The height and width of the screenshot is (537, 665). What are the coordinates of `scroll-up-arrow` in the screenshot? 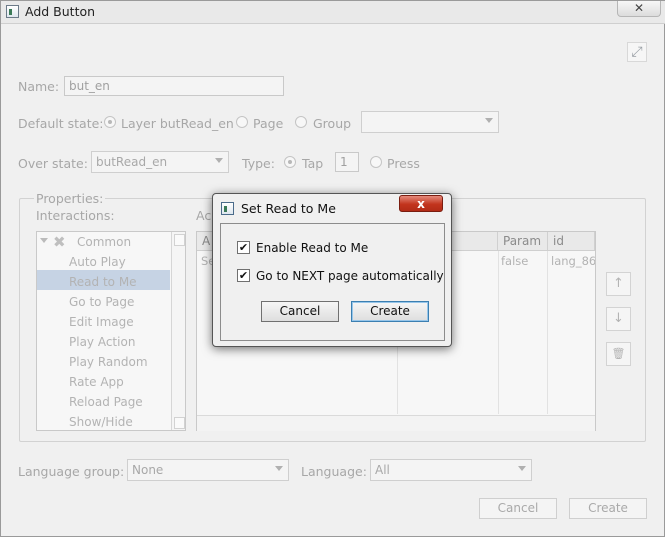 It's located at (179, 240).